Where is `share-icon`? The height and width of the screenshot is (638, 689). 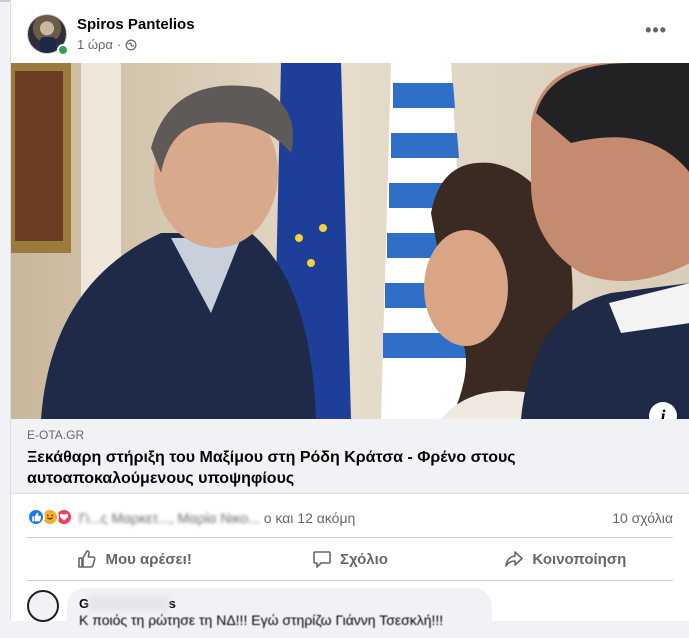 share-icon is located at coordinates (514, 559).